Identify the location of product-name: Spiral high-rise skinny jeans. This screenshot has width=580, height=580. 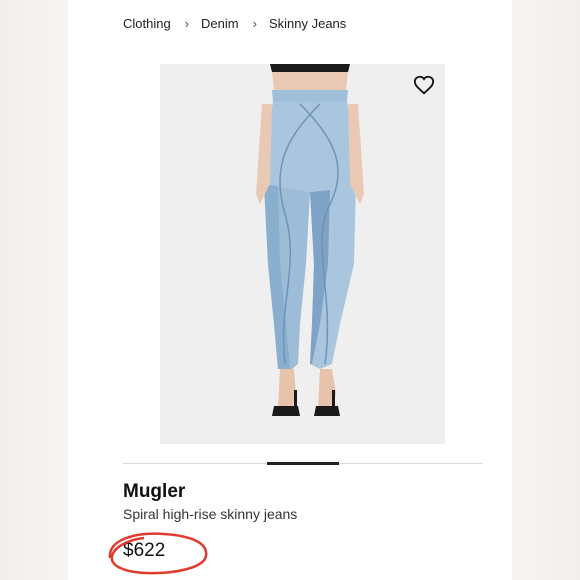
(210, 514).